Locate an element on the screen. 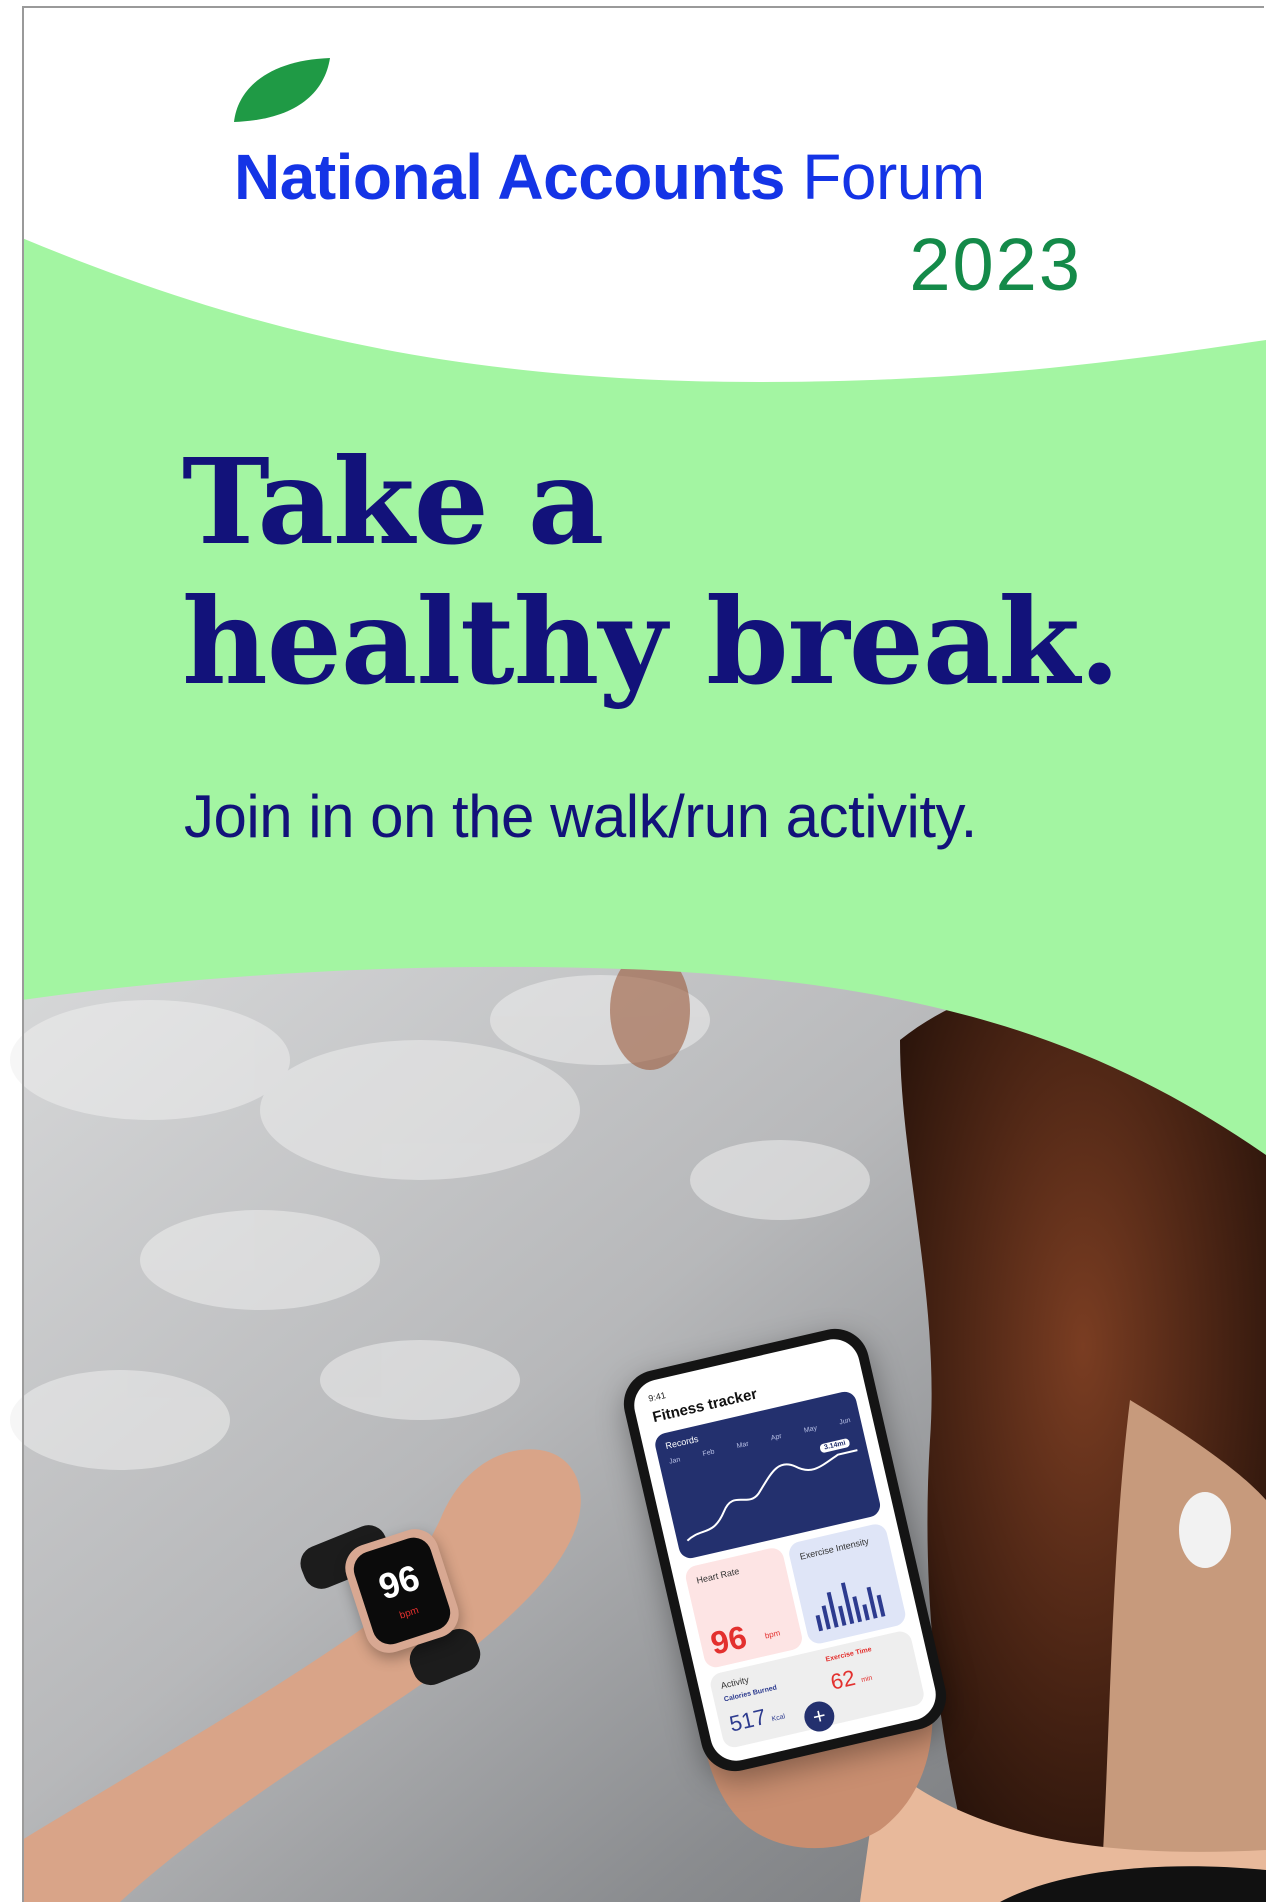  watch-face: 96 bpm is located at coordinates (402, 1591).